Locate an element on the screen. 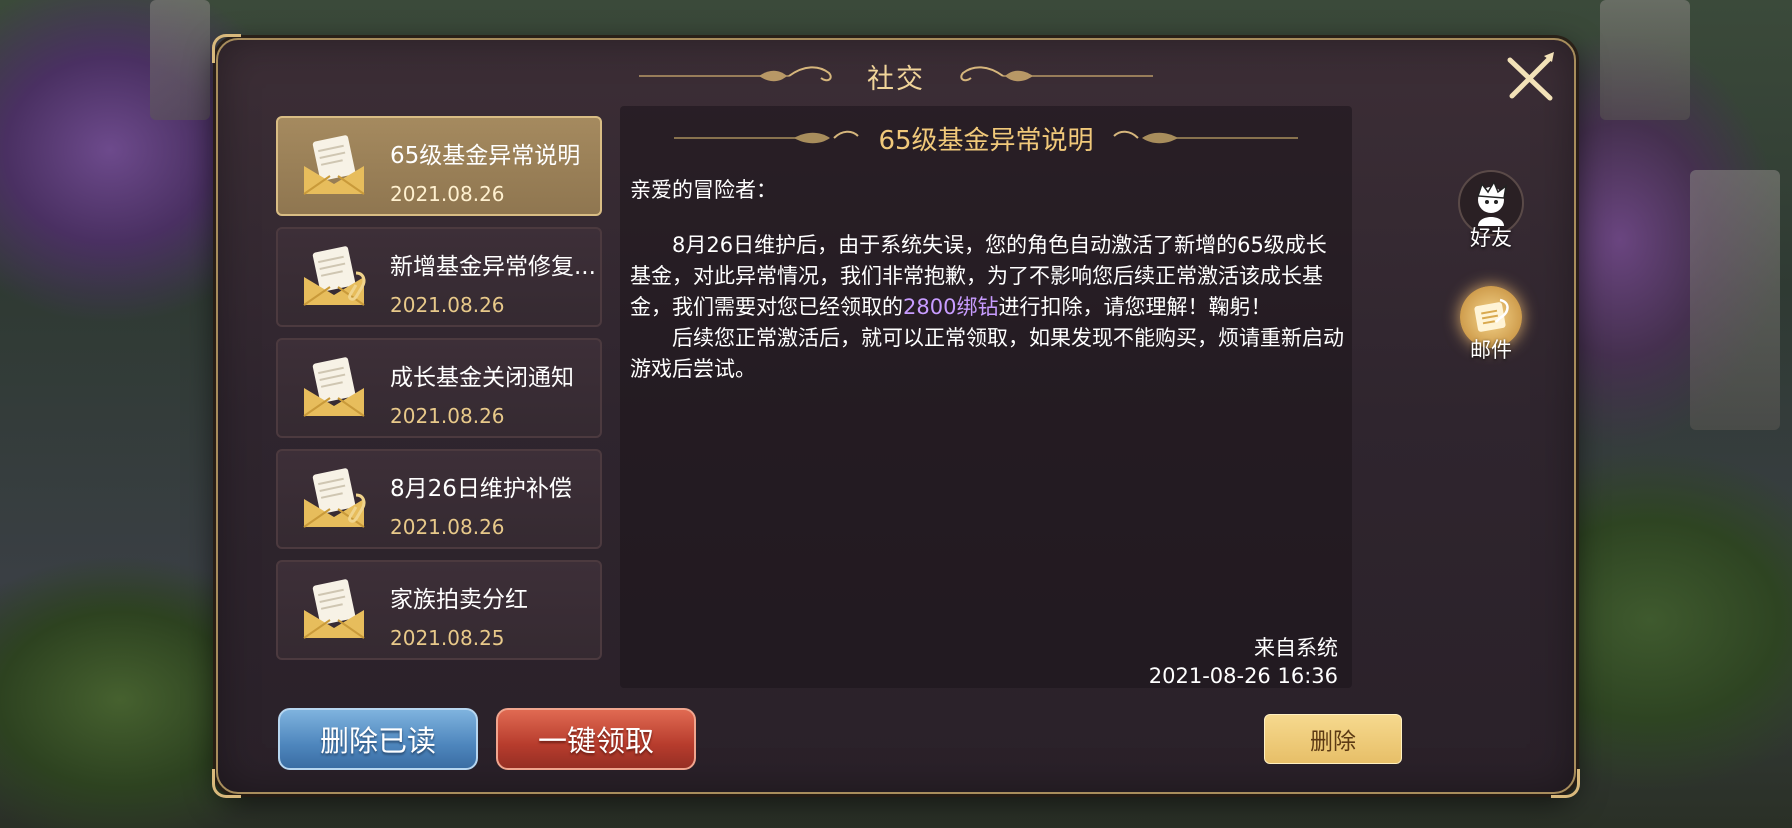  mail-list-item: 新增基金异常修复... 2021.08.26 is located at coordinates (439, 277).